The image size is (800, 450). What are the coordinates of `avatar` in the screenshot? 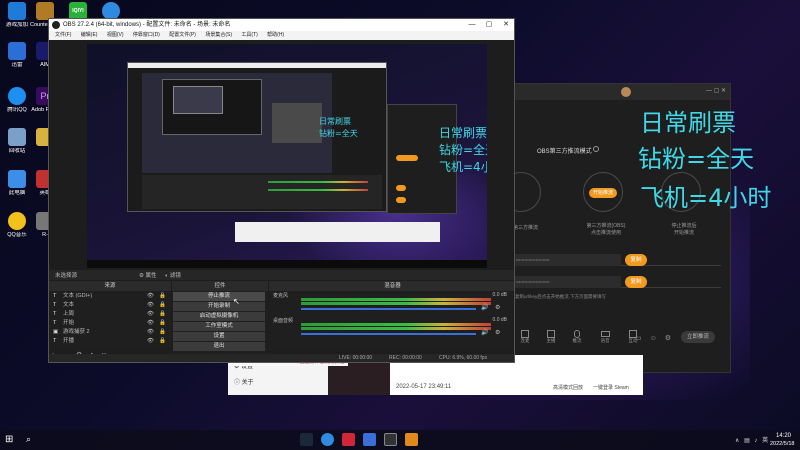 It's located at (626, 92).